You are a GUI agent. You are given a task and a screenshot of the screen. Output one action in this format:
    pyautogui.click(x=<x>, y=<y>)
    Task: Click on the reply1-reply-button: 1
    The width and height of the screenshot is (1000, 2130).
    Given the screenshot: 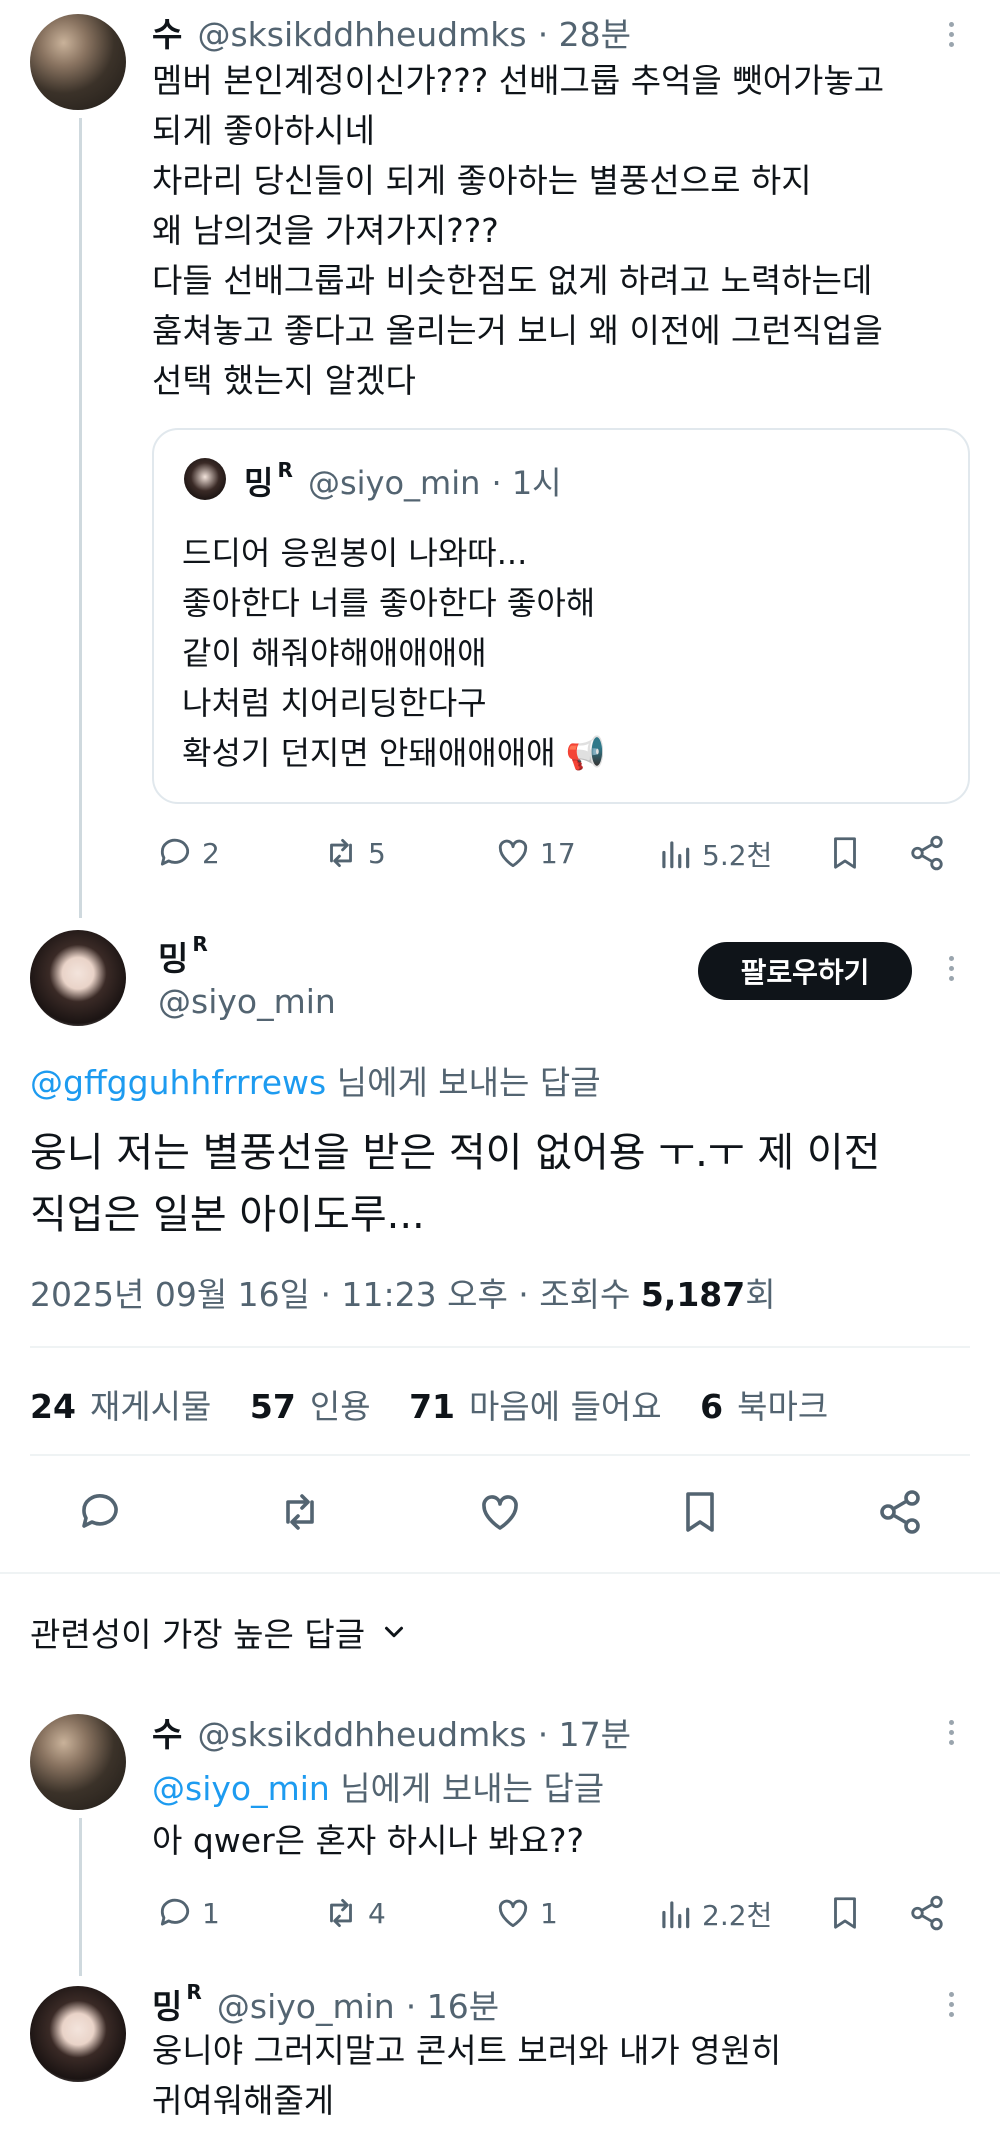 What is the action you would take?
    pyautogui.click(x=188, y=1913)
    